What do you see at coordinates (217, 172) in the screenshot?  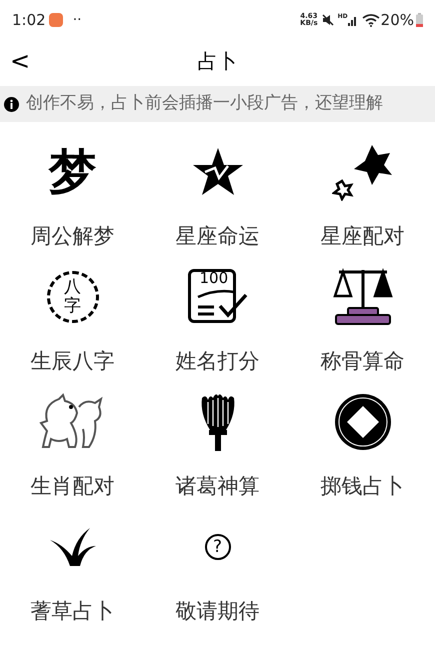 I see `star-icon` at bounding box center [217, 172].